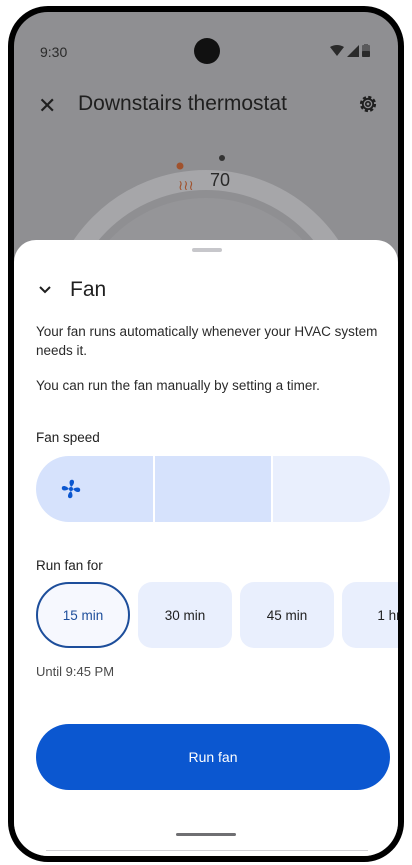  I want to click on fan-speed-label: Fan speed, so click(68, 437).